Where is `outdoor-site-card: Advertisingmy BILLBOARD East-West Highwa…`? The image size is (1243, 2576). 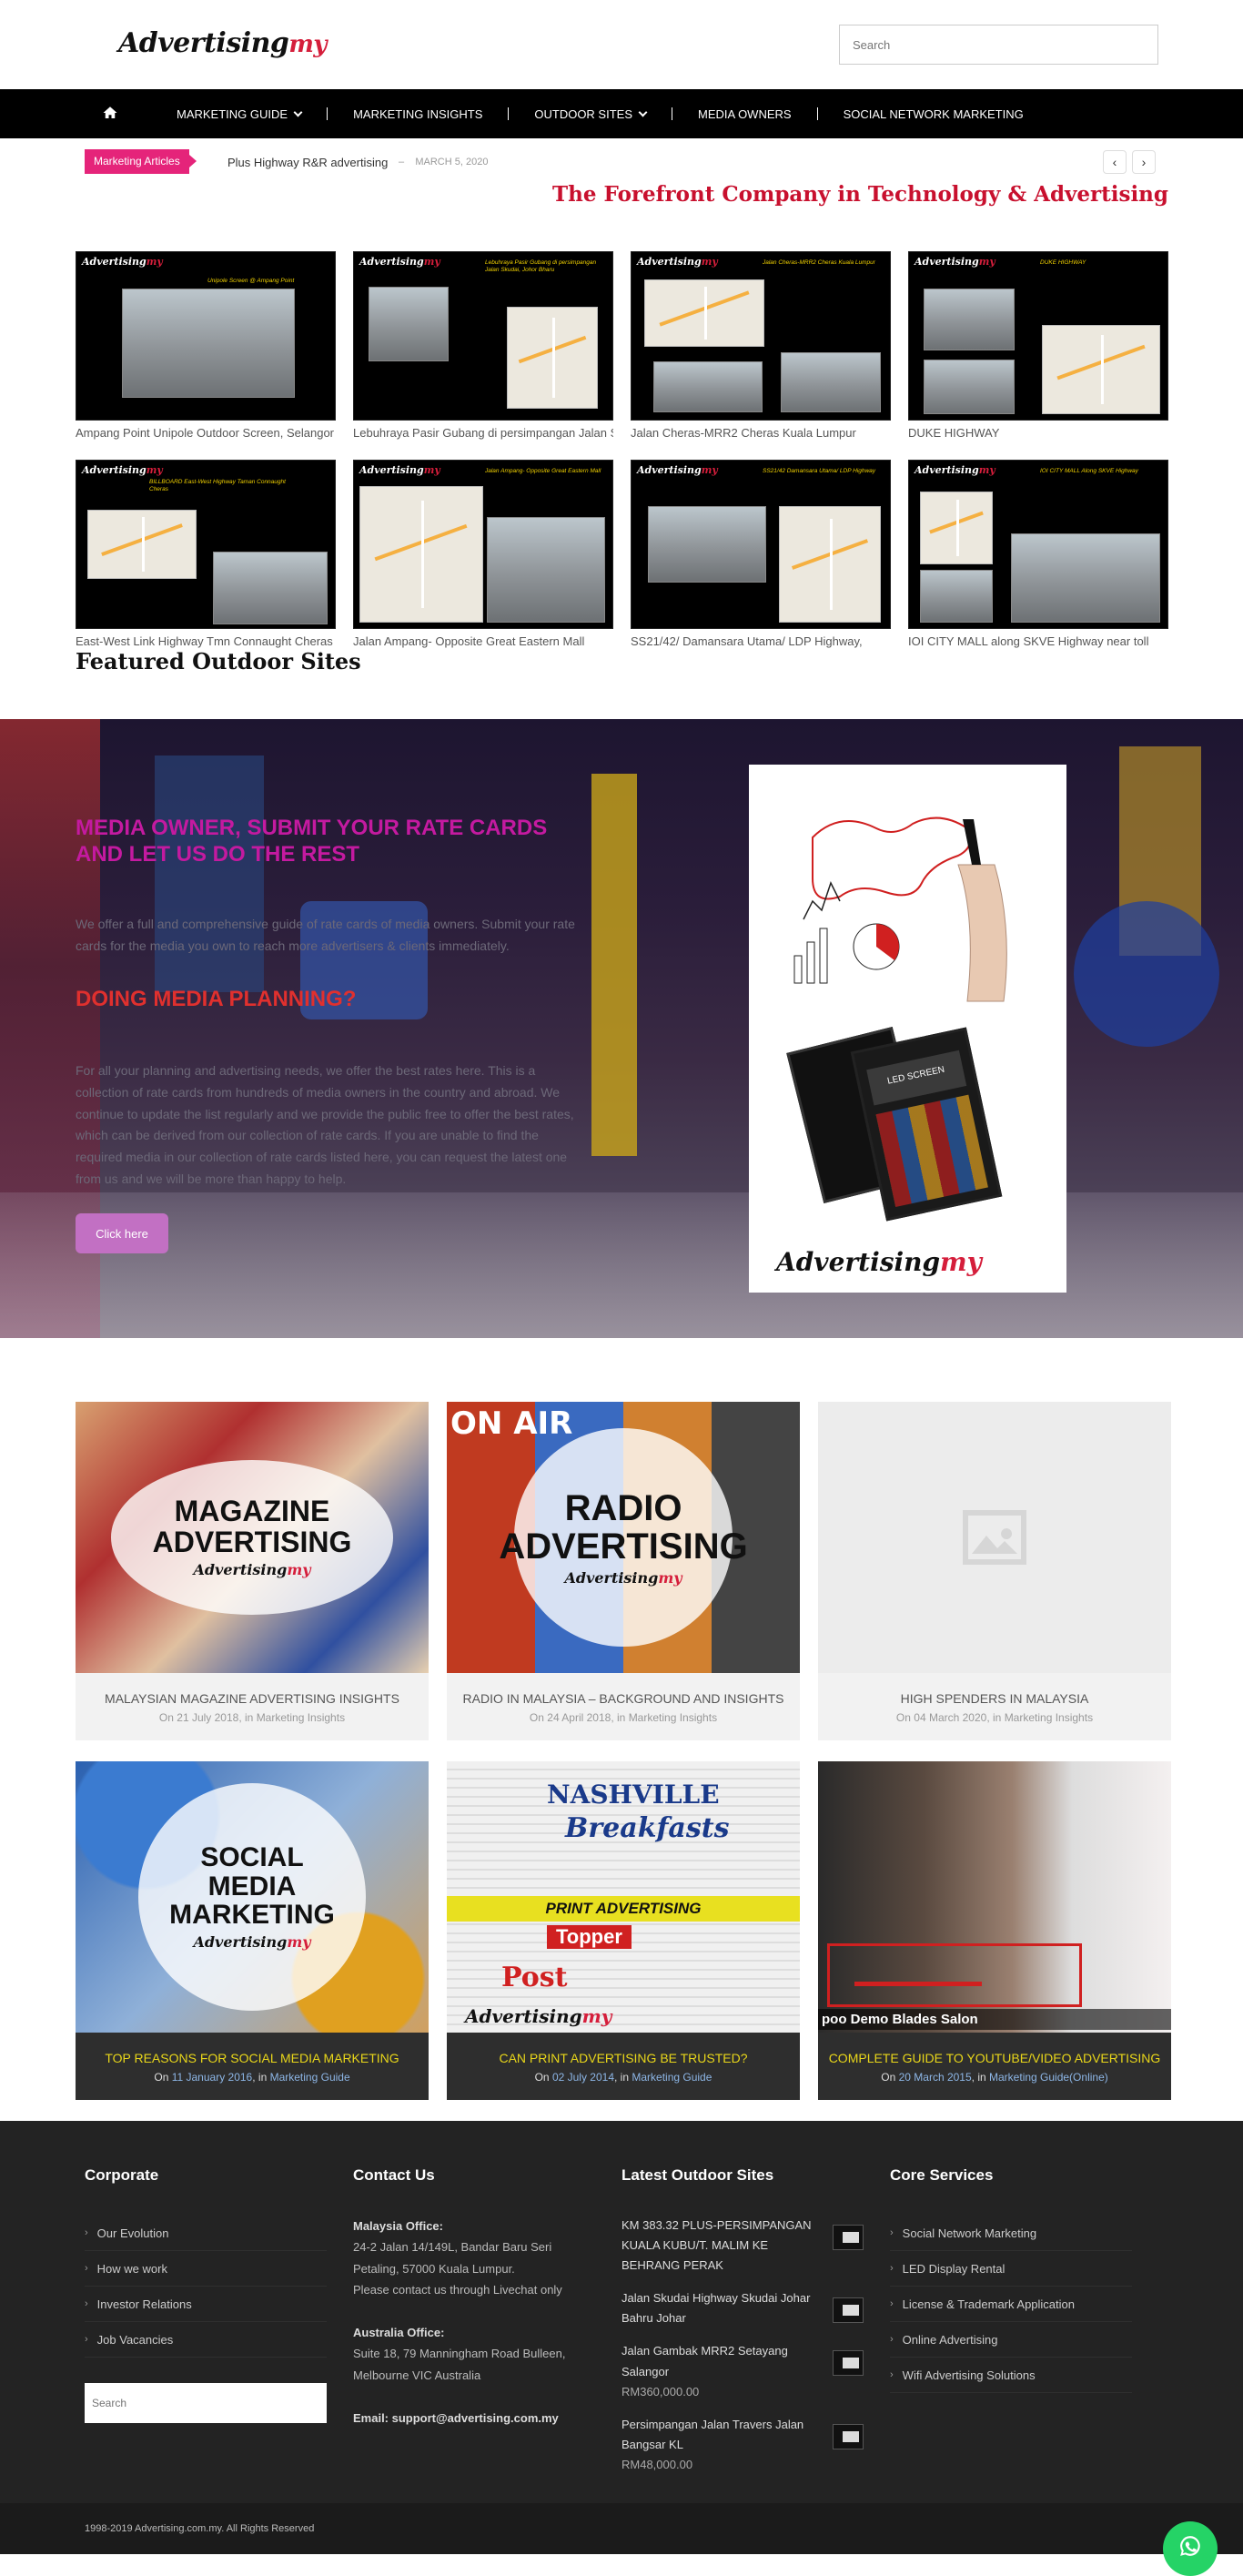 outdoor-site-card: Advertisingmy BILLBOARD East-West Highwa… is located at coordinates (206, 554).